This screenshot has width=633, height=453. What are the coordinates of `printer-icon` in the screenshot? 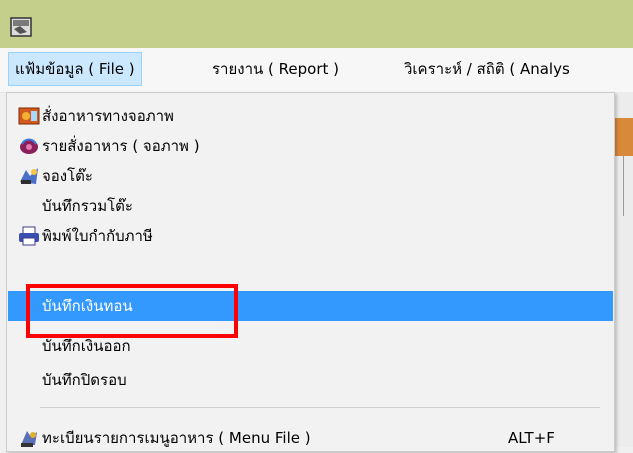 It's located at (29, 236).